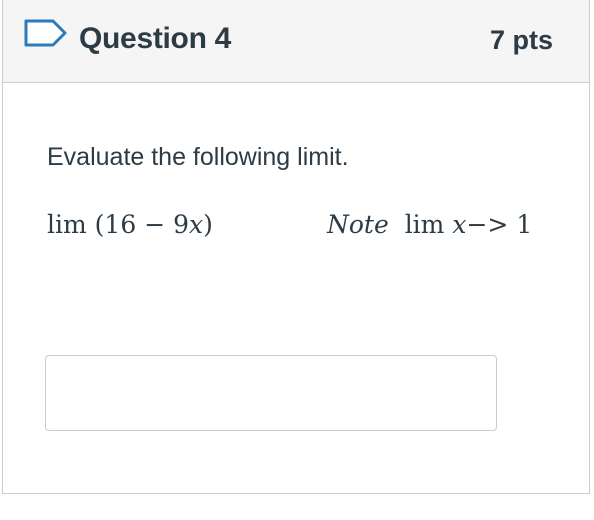 The image size is (594, 520). I want to click on note-word: Note, so click(358, 224).